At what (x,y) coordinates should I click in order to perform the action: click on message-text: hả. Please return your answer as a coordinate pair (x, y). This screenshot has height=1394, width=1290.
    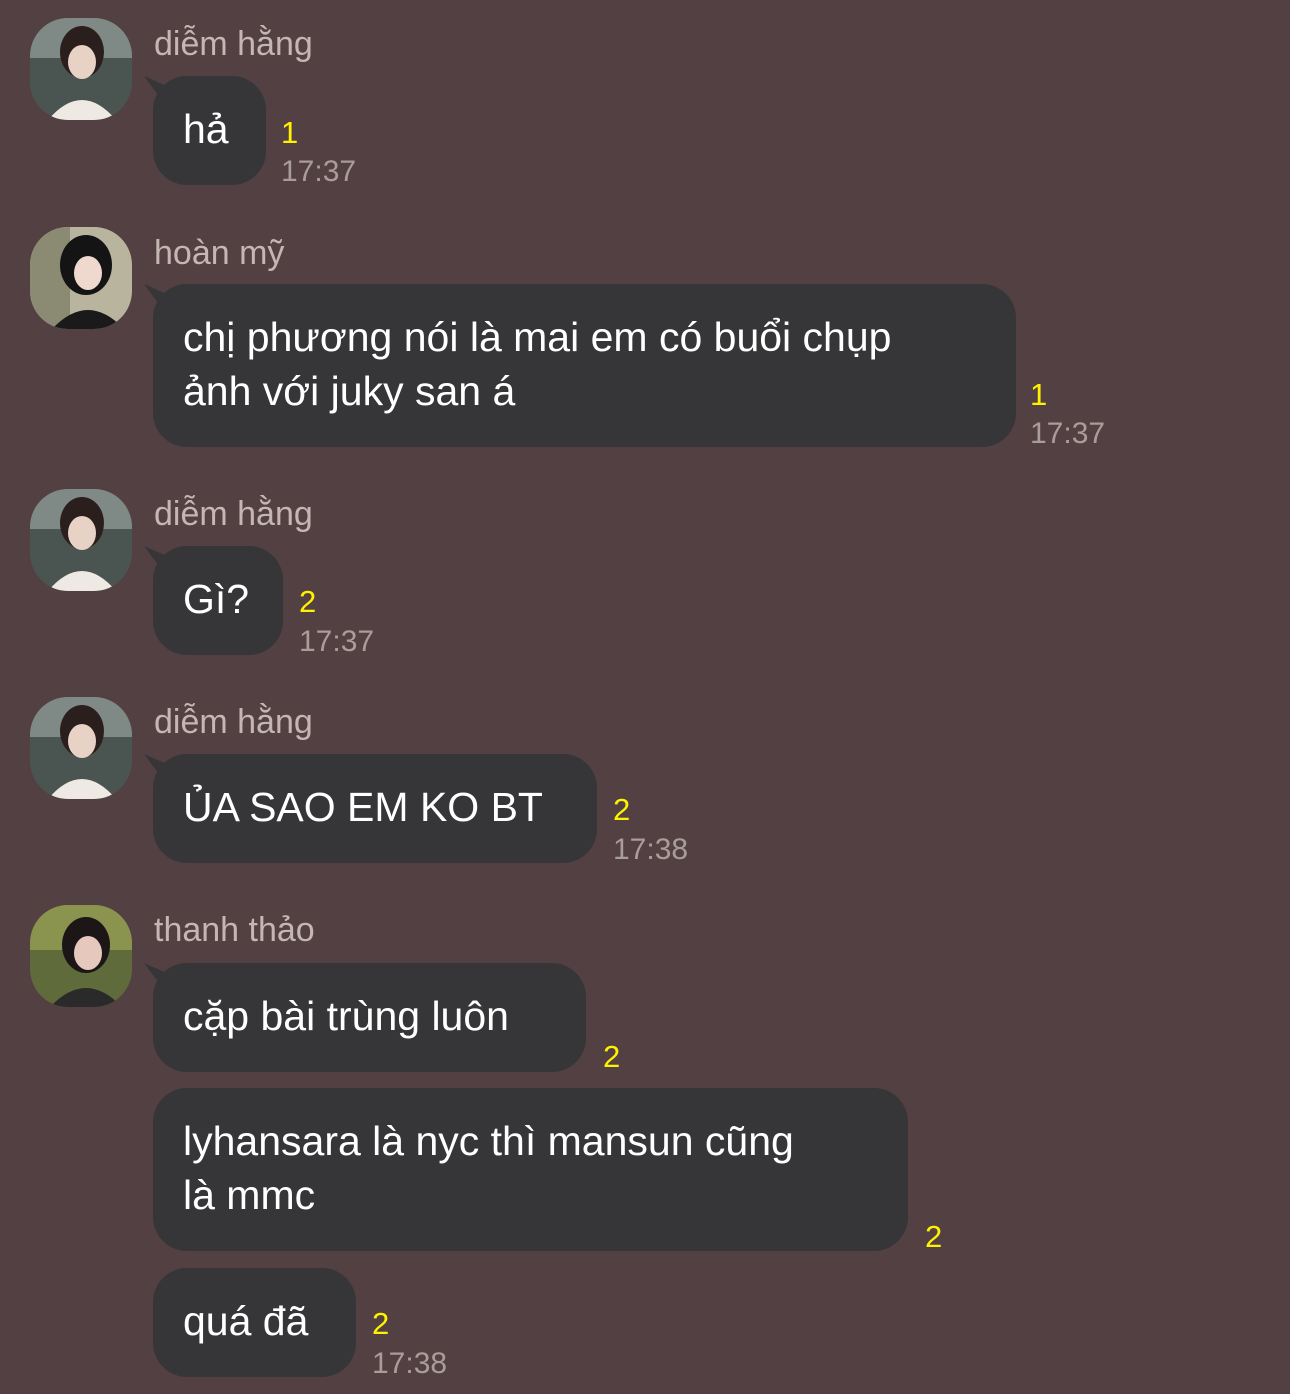
    Looking at the image, I should click on (206, 129).